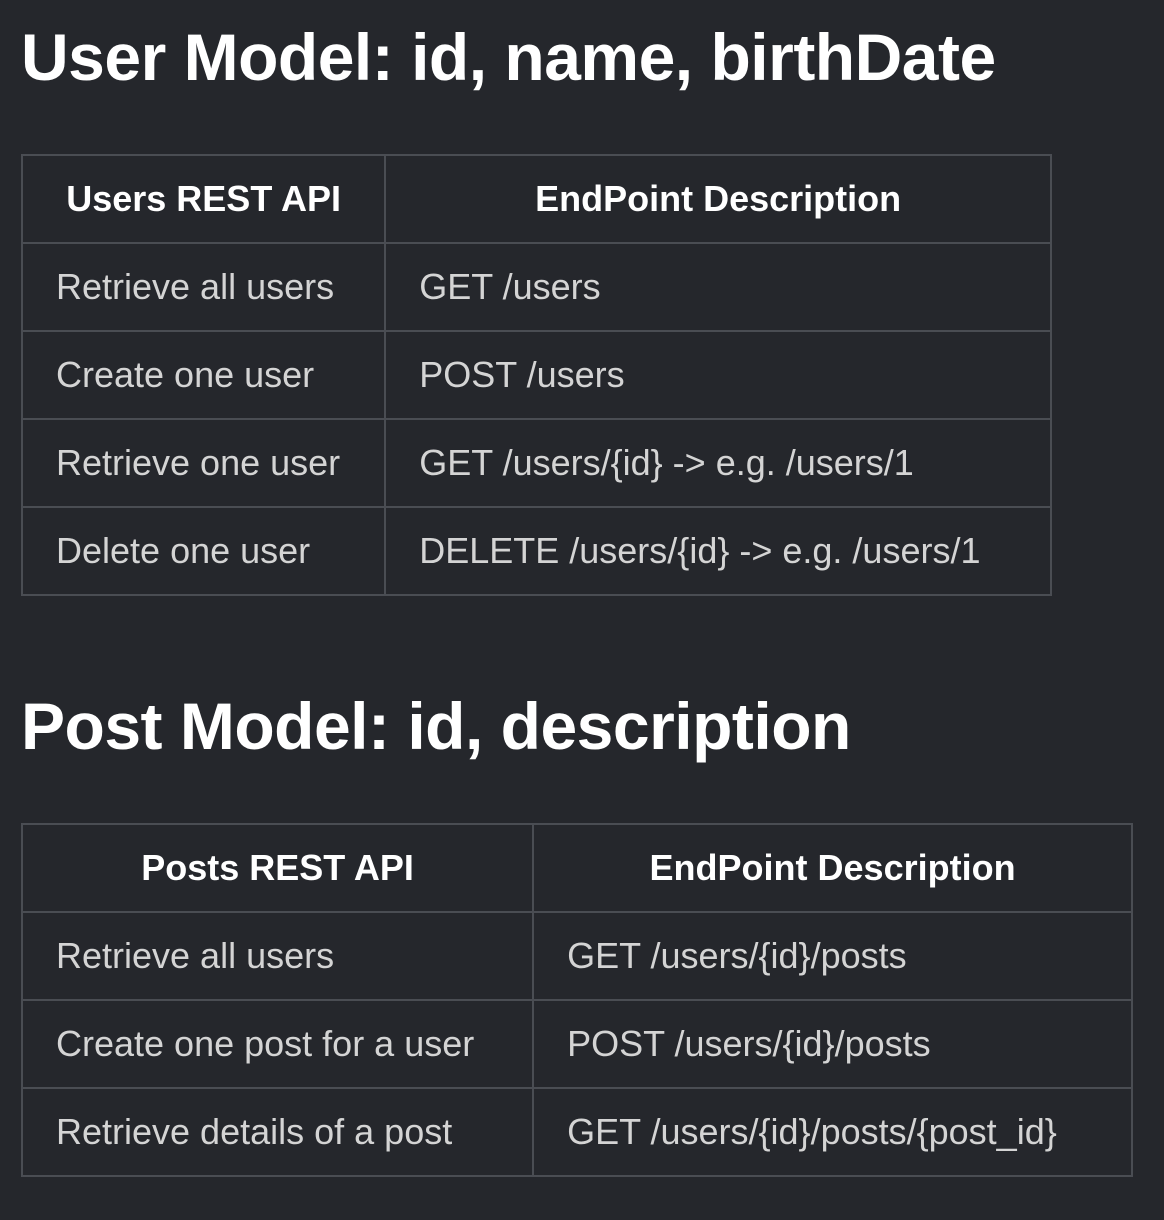  I want to click on endpoint-cell: GET /users/{id}/posts, so click(832, 956).